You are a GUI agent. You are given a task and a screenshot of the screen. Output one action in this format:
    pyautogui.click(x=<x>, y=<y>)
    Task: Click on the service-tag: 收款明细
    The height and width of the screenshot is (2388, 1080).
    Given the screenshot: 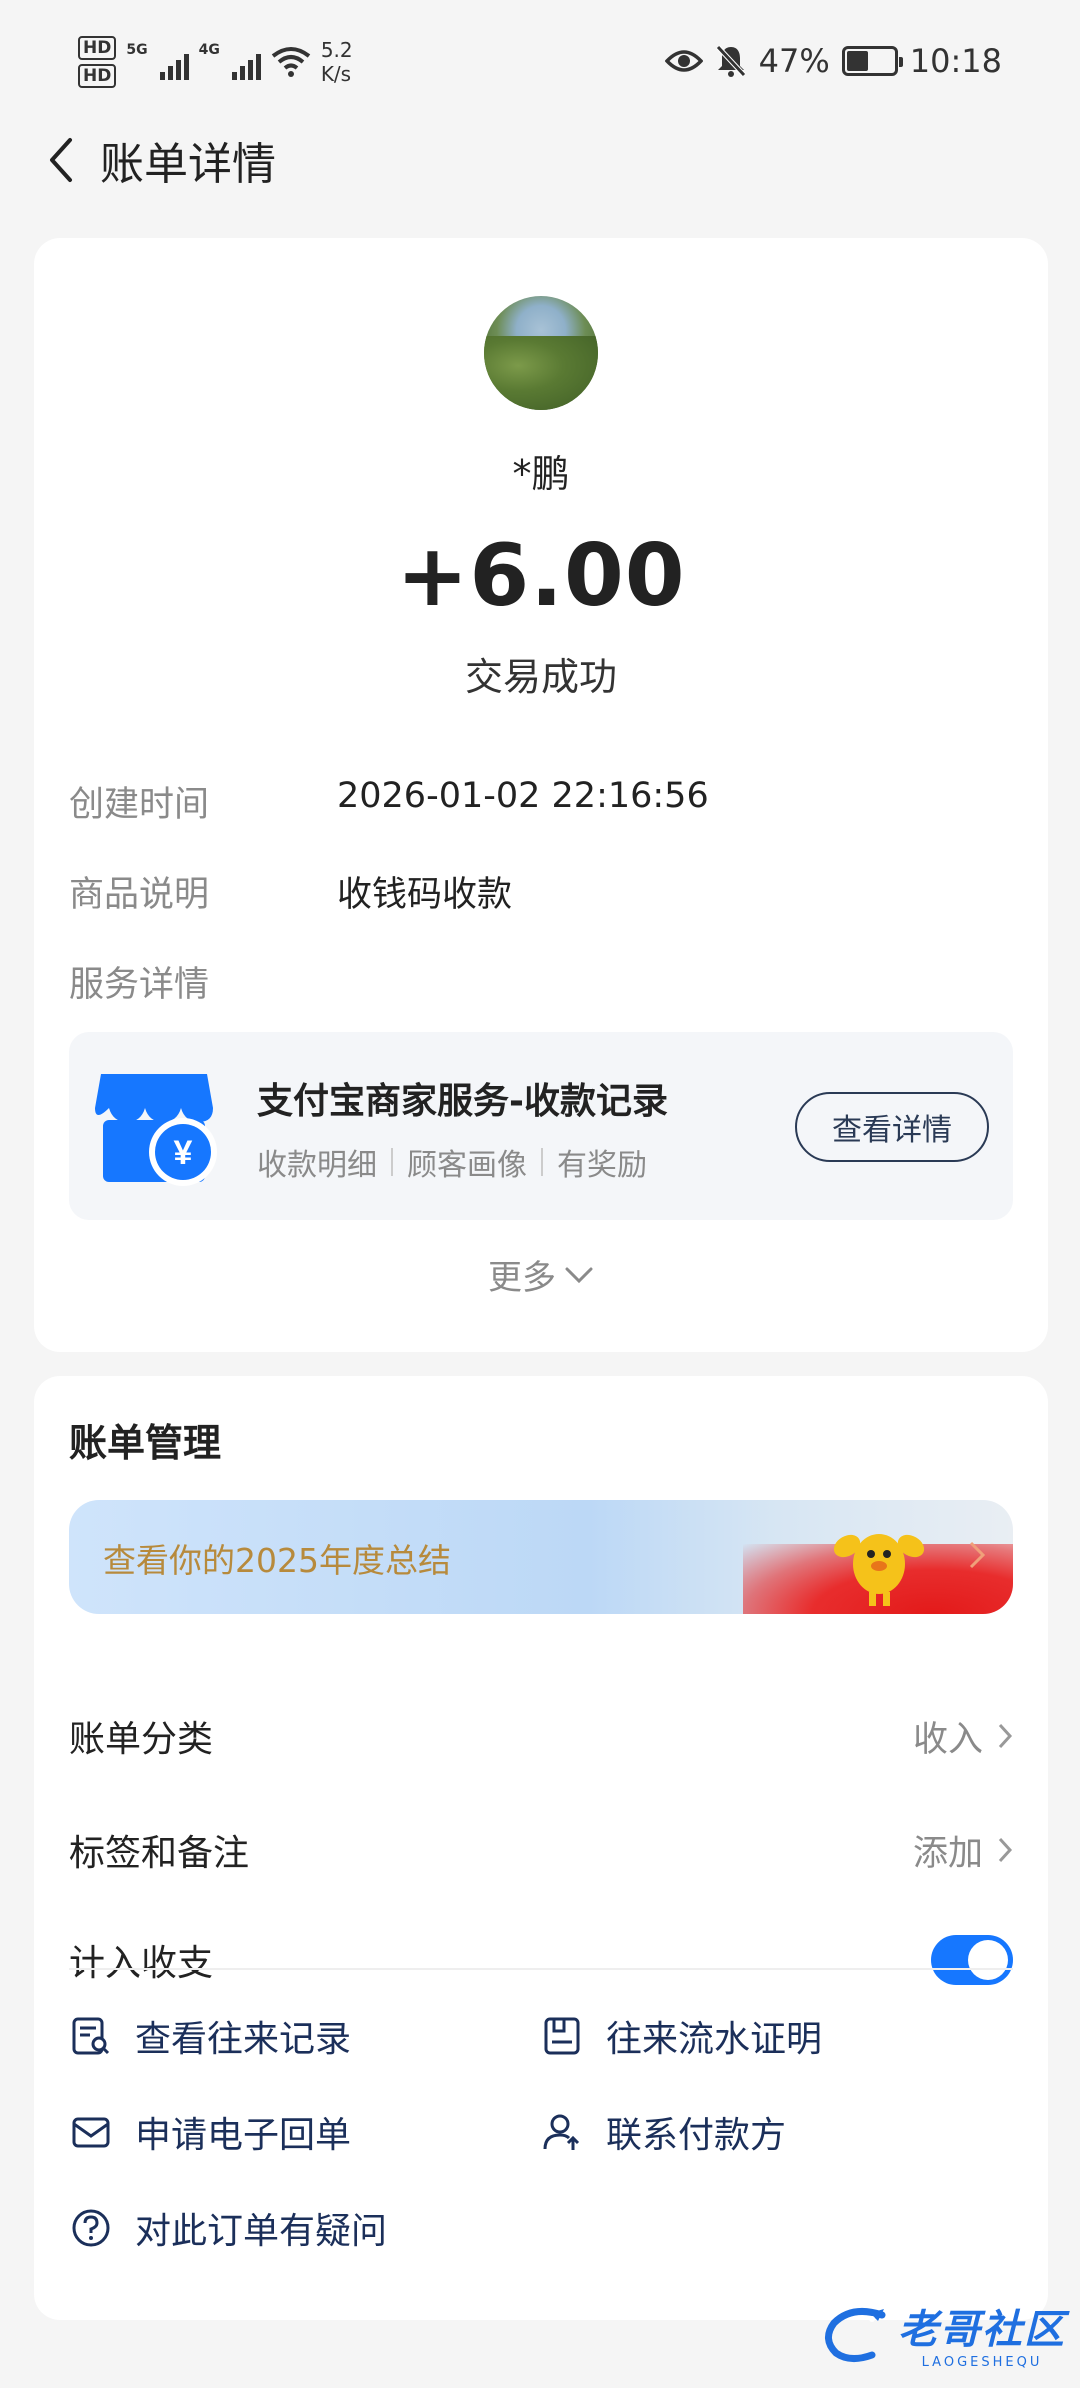 What is the action you would take?
    pyautogui.click(x=317, y=1165)
    